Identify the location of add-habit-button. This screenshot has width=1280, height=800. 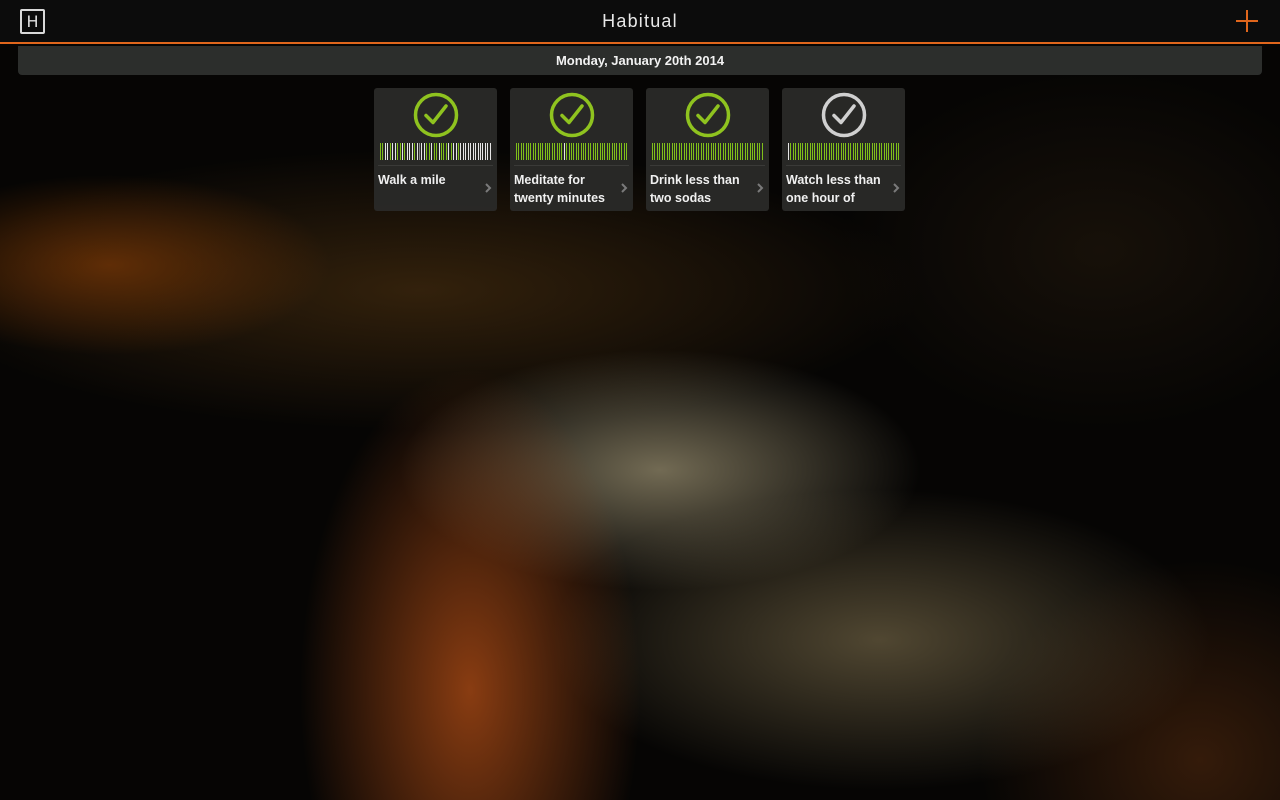
(1247, 21).